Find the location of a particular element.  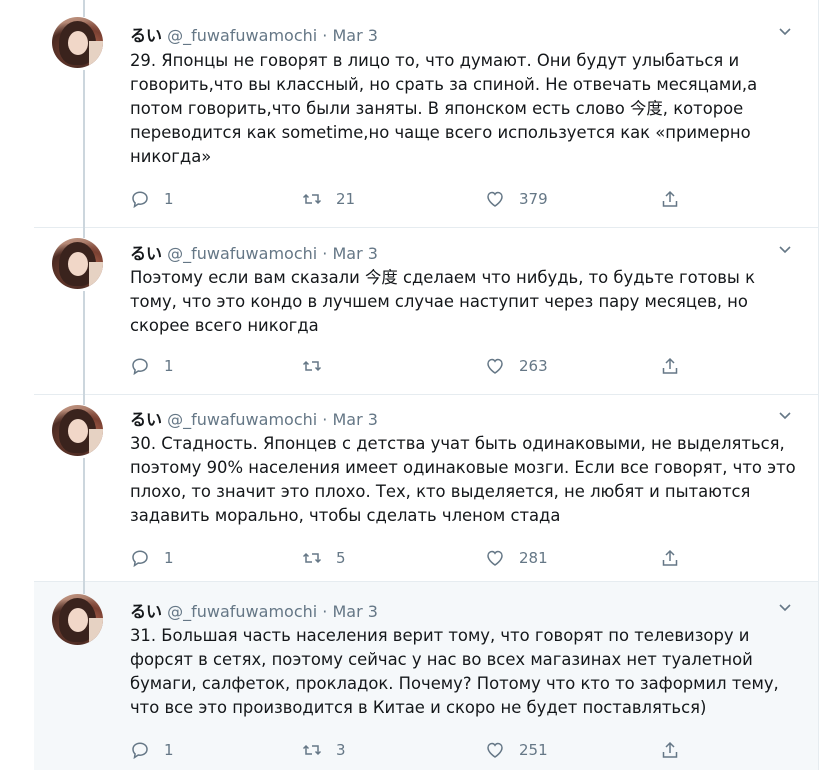

like-button: 379 is located at coordinates (516, 199).